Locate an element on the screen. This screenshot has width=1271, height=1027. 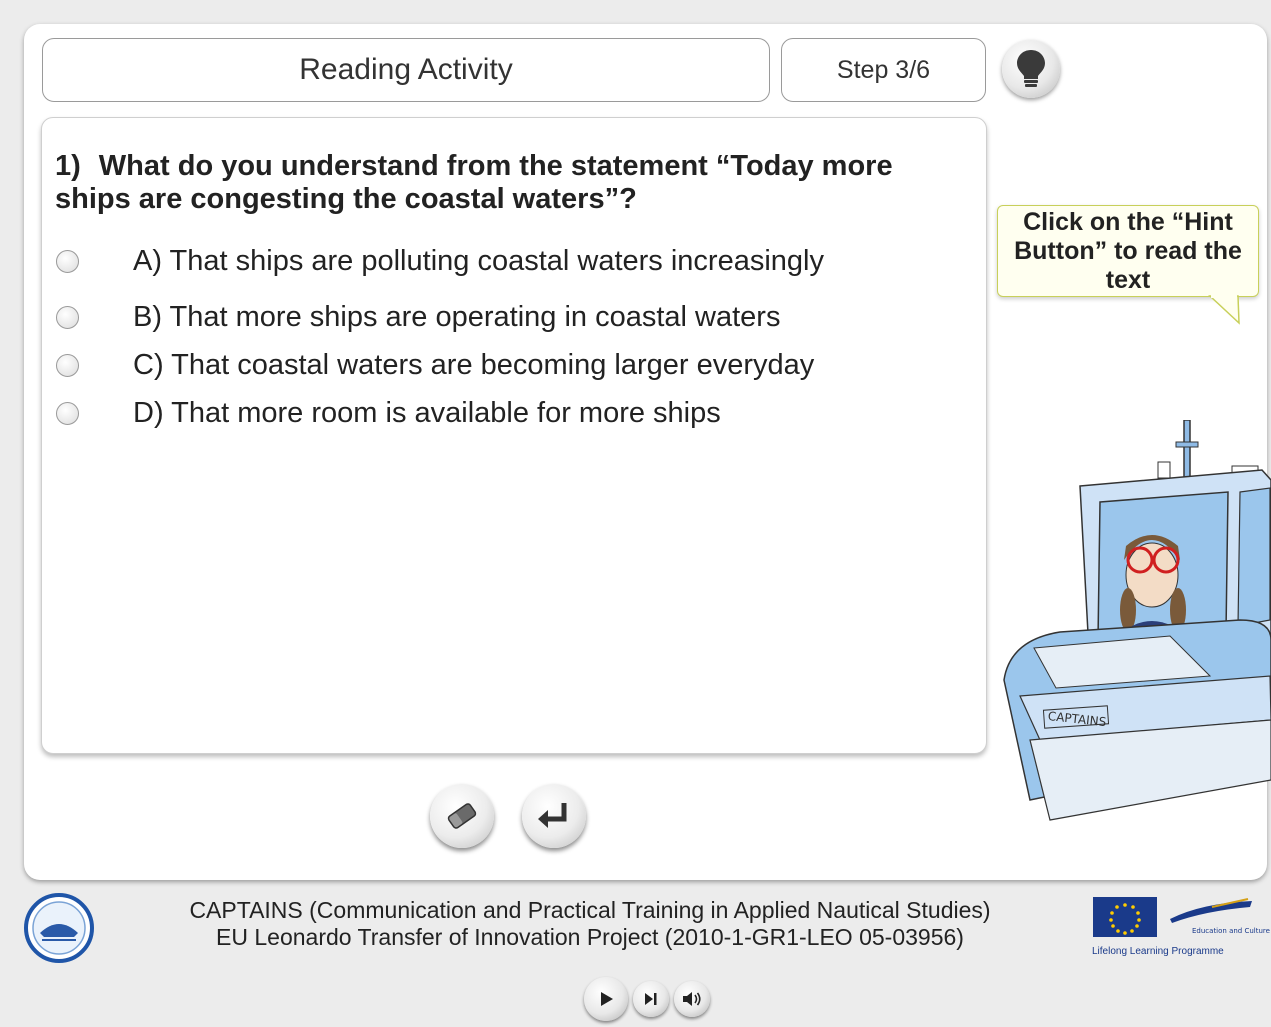
activity-title: Reading Activity is located at coordinates (406, 70).